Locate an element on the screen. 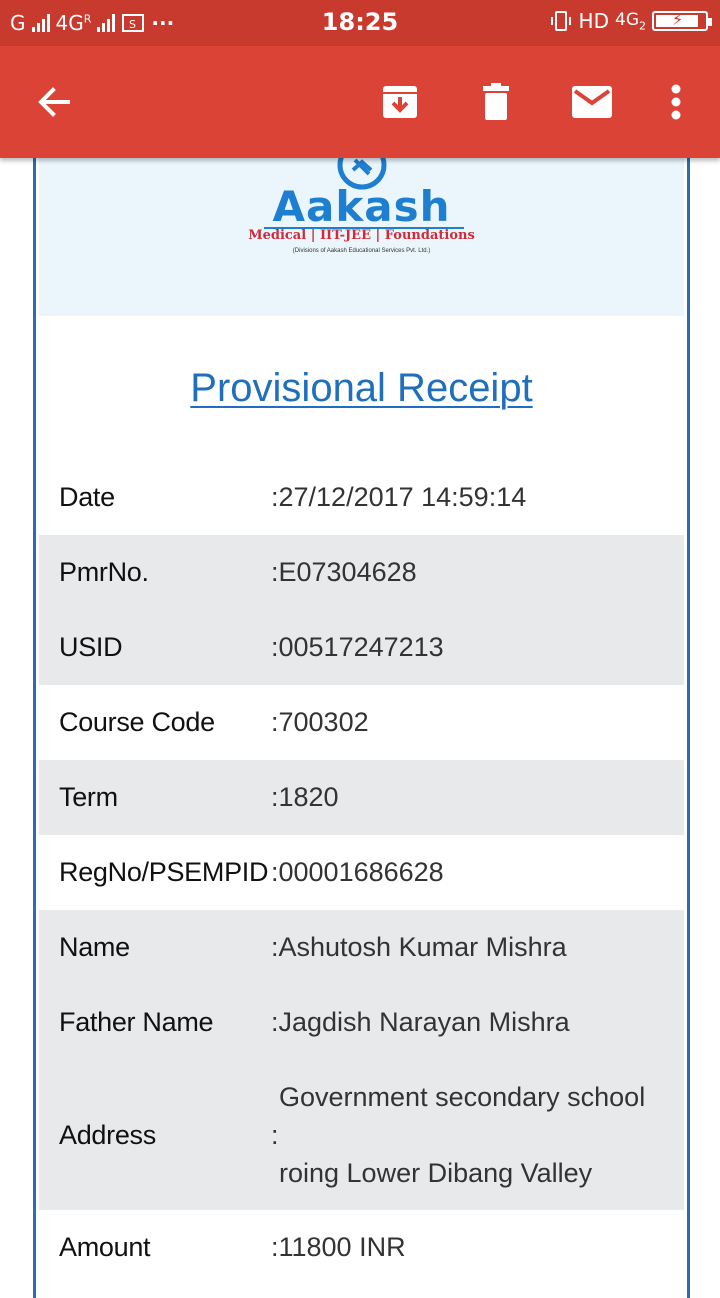 The image size is (720, 1298). row-label: Course Code is located at coordinates (137, 722).